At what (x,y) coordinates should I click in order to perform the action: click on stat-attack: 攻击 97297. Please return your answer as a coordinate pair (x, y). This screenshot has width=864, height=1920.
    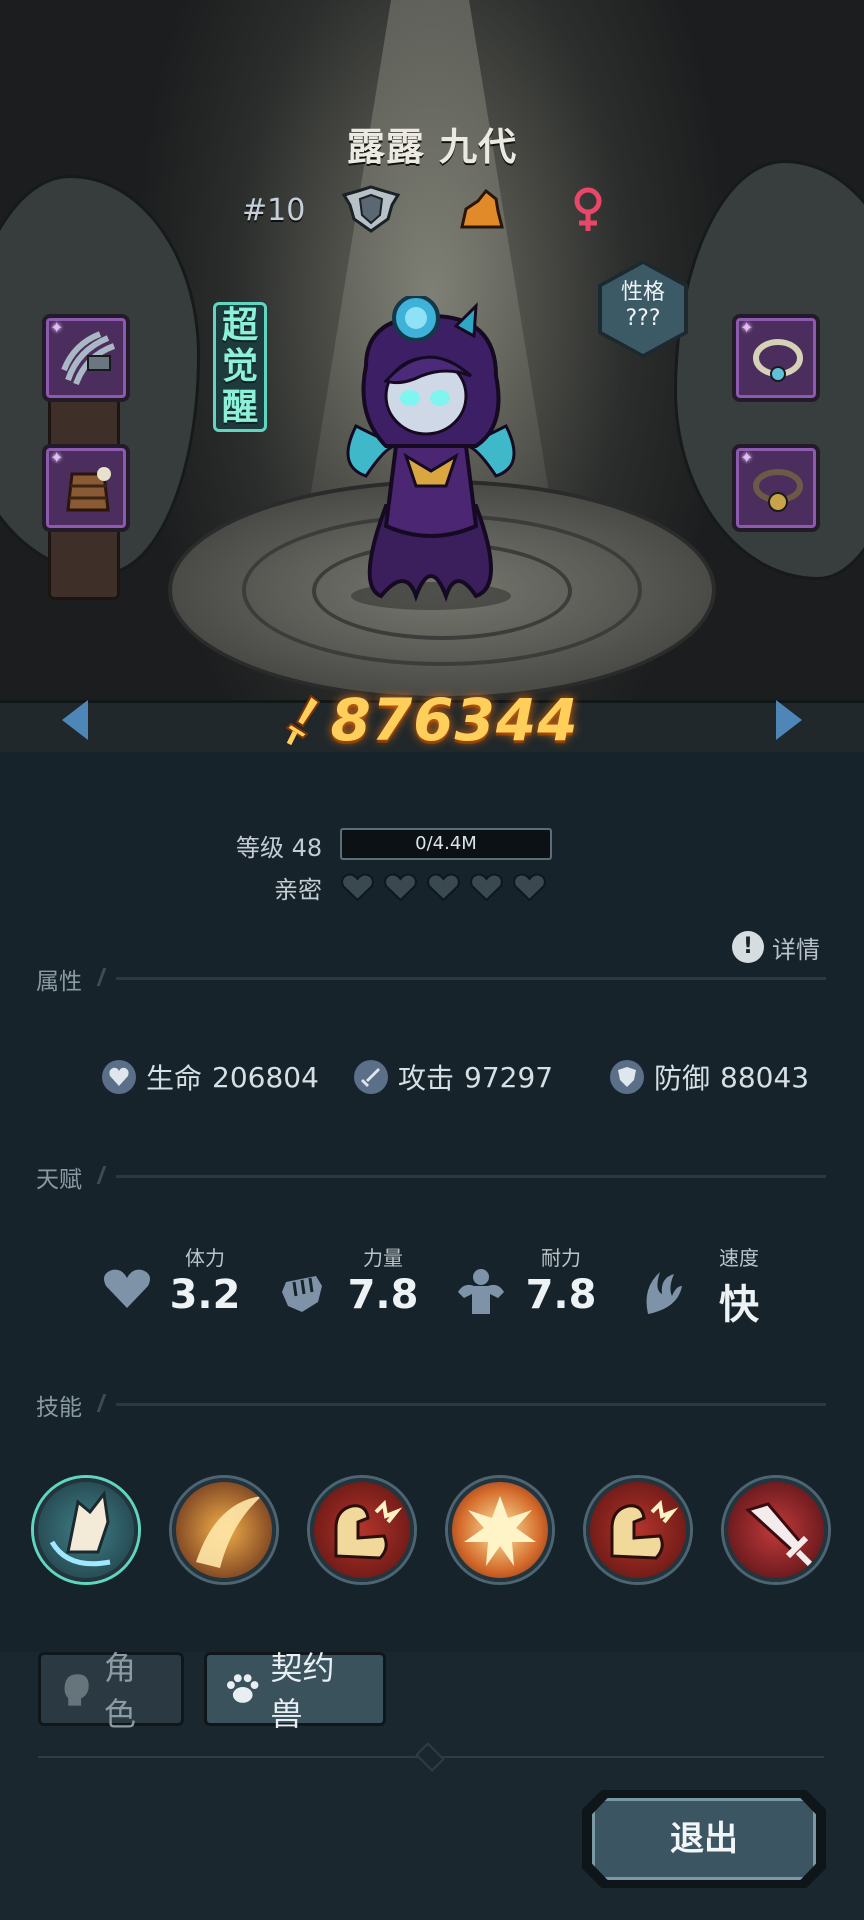
    Looking at the image, I should click on (453, 1077).